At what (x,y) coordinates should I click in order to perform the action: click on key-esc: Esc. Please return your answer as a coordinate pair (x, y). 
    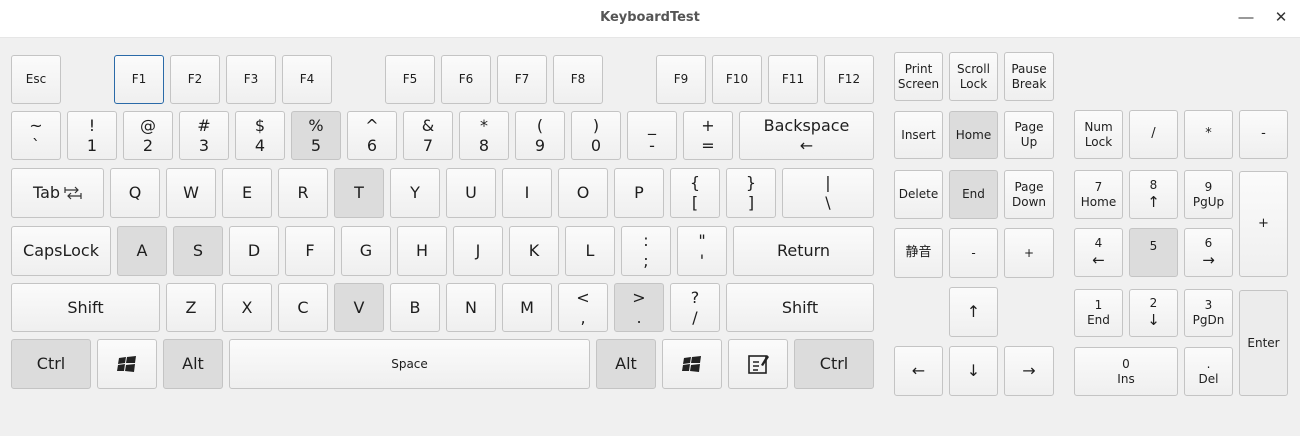
    Looking at the image, I should click on (36, 79).